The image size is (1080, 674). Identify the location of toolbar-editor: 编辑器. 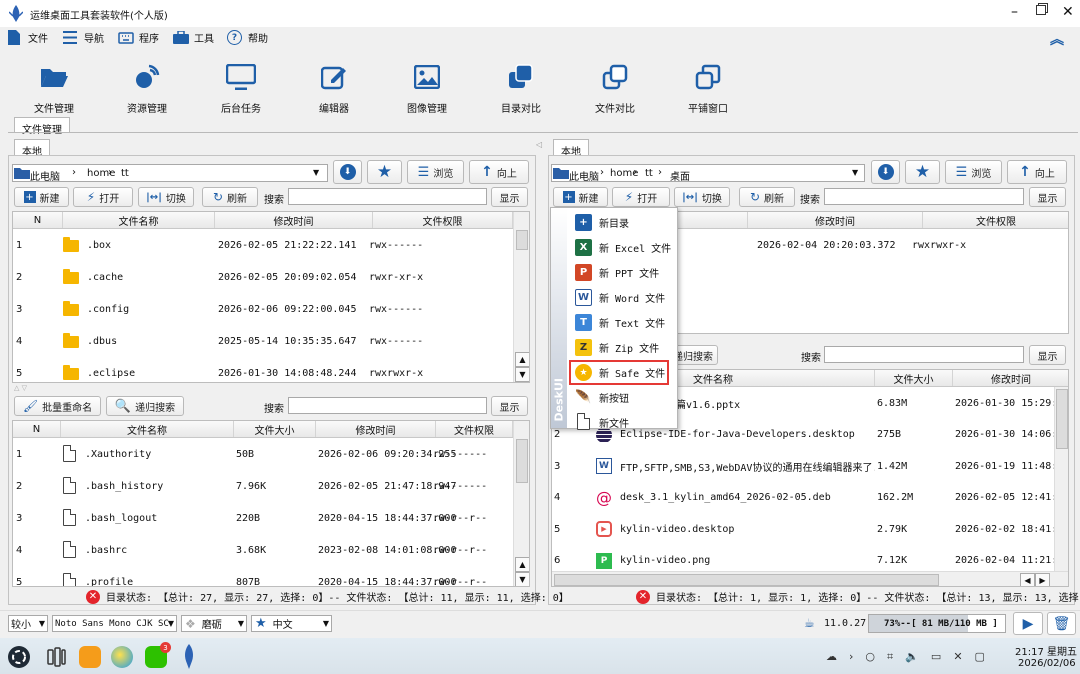
(334, 88).